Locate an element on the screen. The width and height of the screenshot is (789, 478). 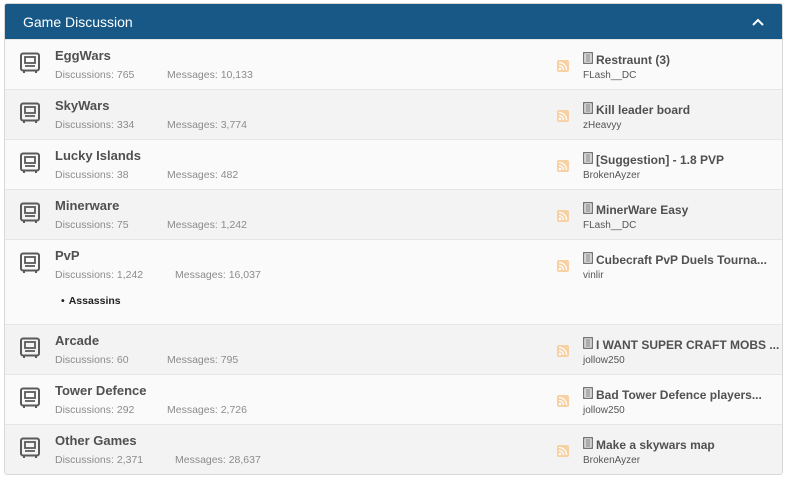
messages-stat: Messages: 16,037 is located at coordinates (218, 275).